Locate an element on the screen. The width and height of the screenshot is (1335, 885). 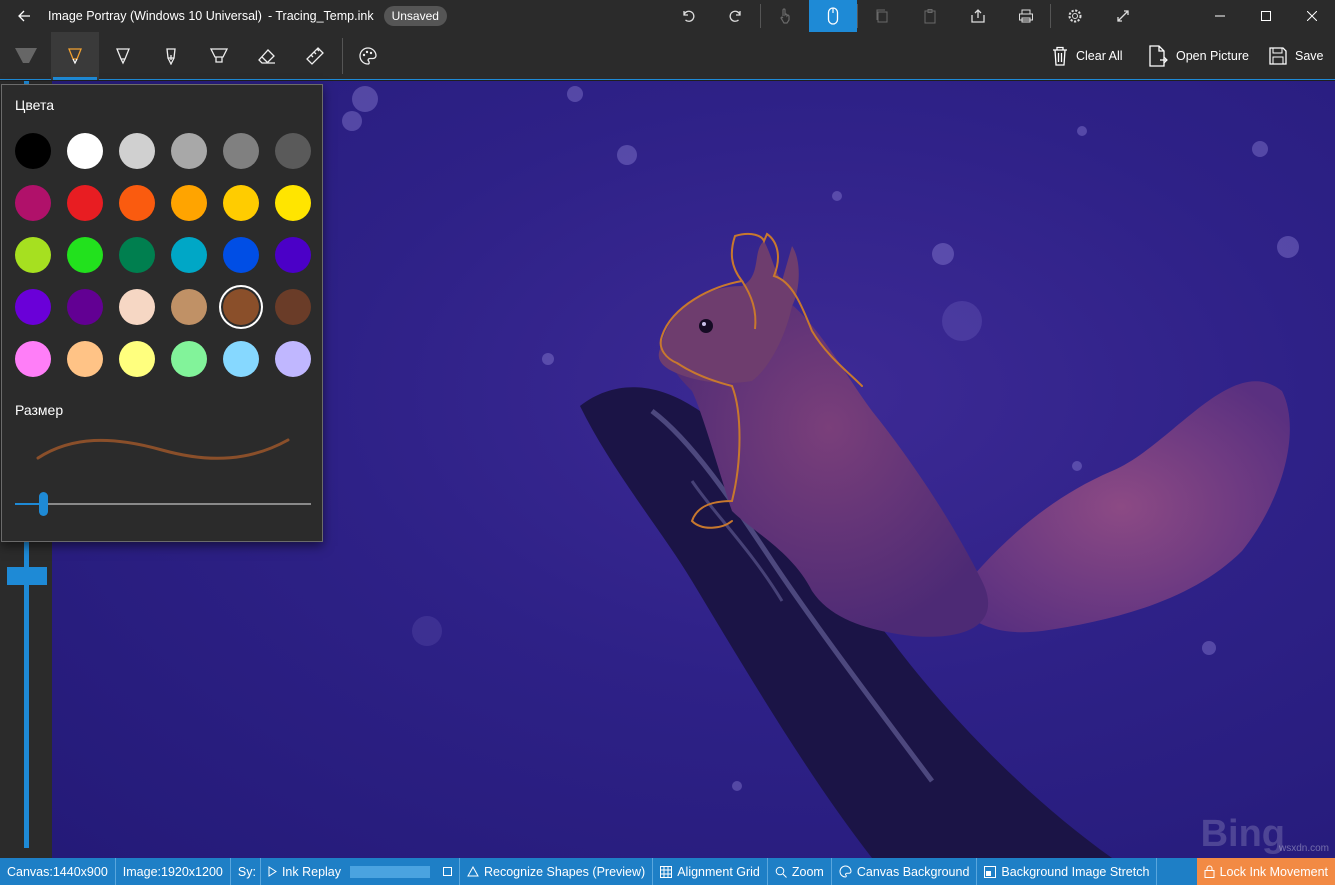
zoom-button: Zoom is located at coordinates (800, 871).